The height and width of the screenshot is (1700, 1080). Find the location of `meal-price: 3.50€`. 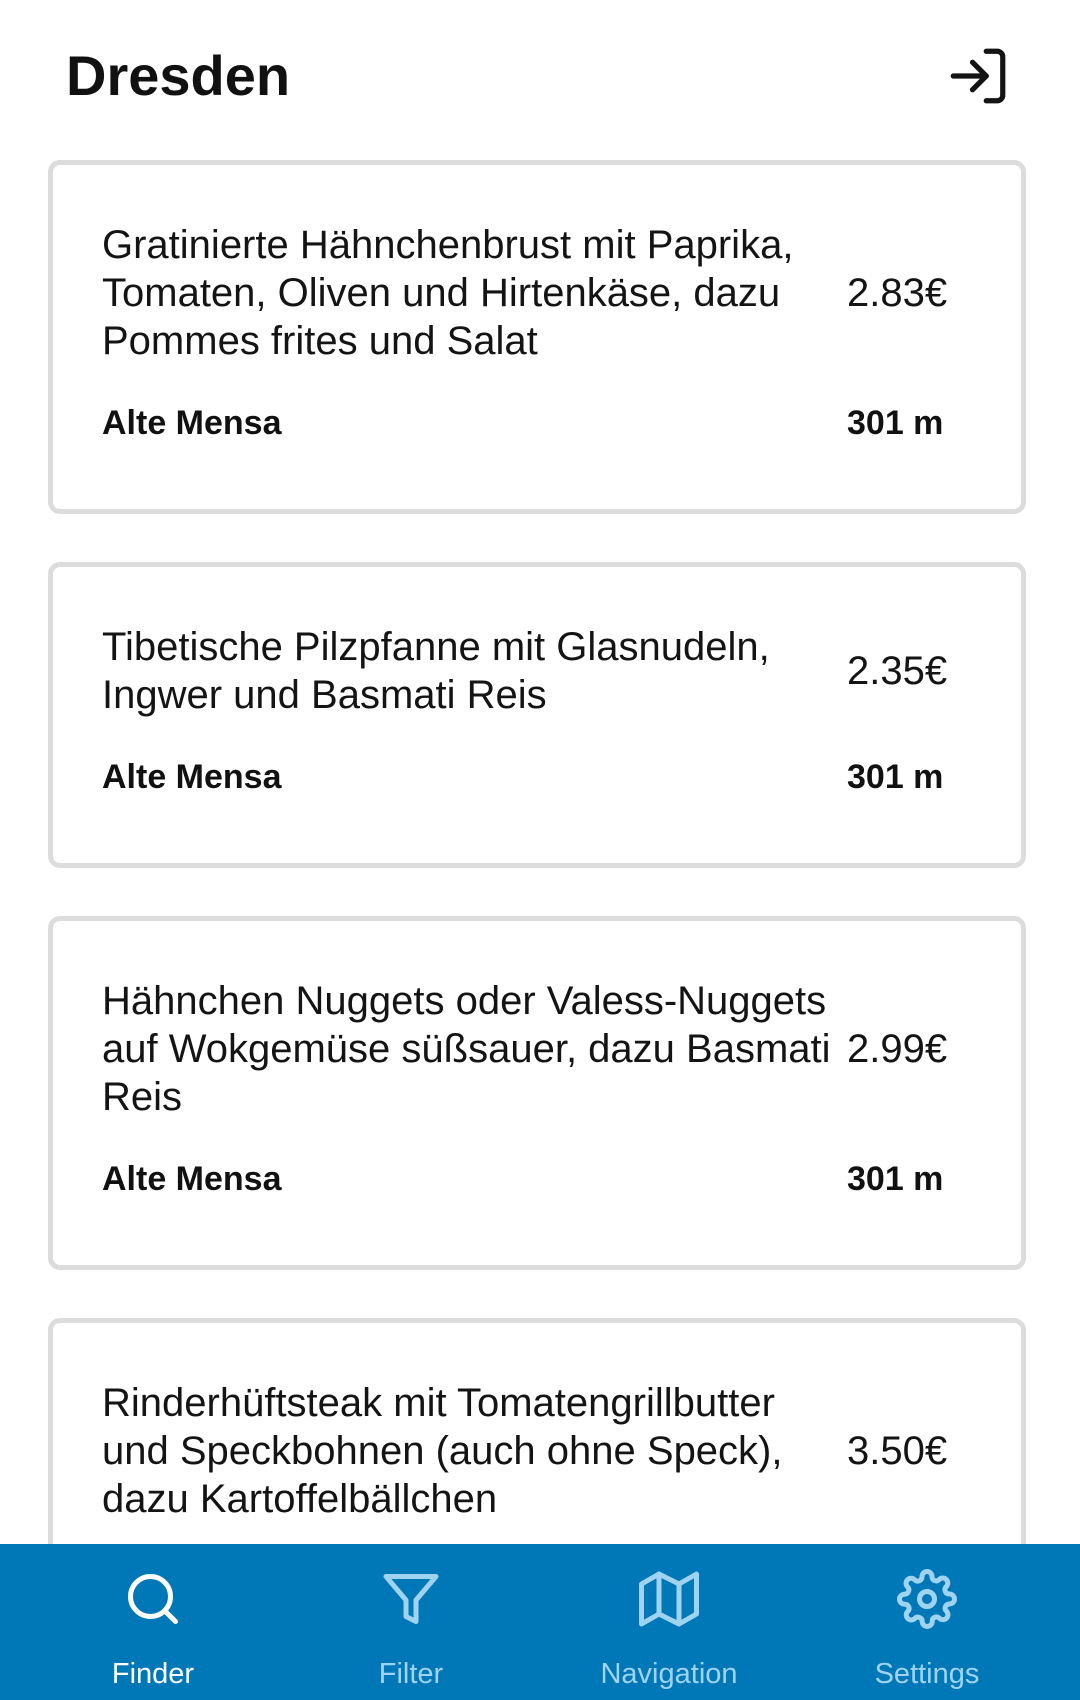

meal-price: 3.50€ is located at coordinates (897, 1451).